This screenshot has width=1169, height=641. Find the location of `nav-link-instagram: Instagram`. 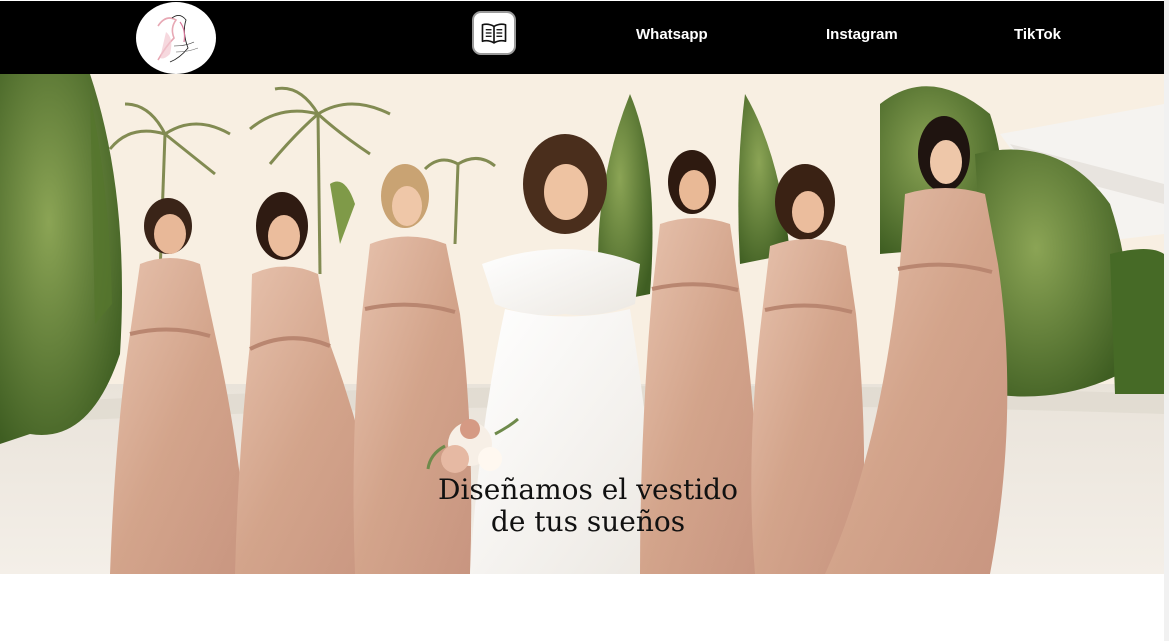

nav-link-instagram: Instagram is located at coordinates (862, 35).